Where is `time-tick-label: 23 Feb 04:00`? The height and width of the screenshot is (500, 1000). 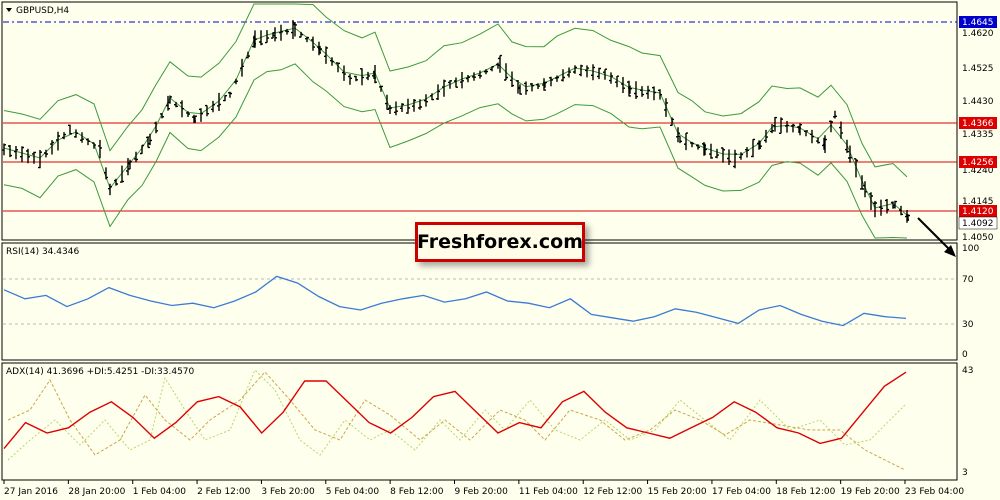
time-tick-label: 23 Feb 04:00 is located at coordinates (934, 492).